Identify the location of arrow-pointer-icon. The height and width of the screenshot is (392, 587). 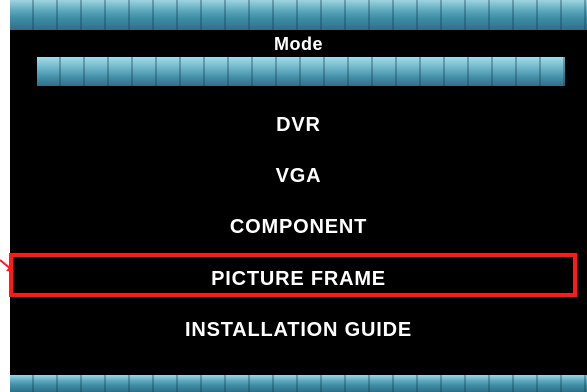
(7, 265).